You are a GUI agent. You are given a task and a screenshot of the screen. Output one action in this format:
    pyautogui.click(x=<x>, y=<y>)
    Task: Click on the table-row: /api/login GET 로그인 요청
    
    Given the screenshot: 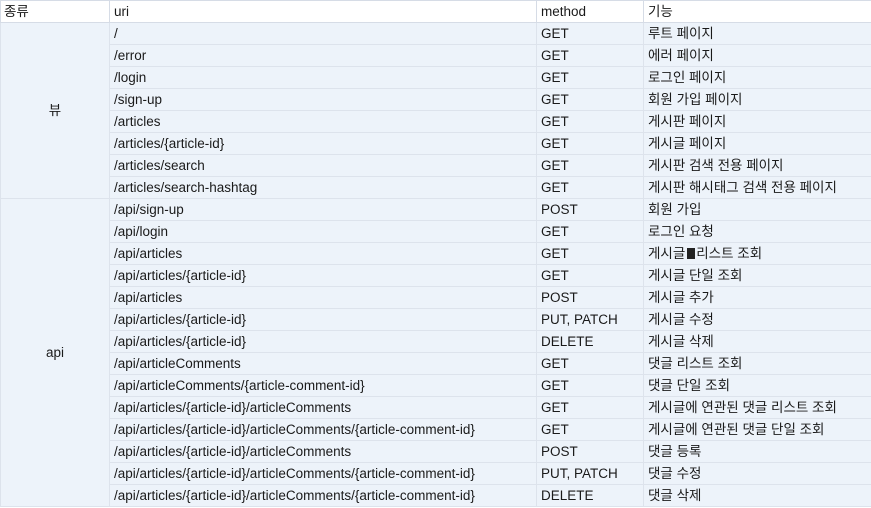 What is the action you would take?
    pyautogui.click(x=436, y=231)
    